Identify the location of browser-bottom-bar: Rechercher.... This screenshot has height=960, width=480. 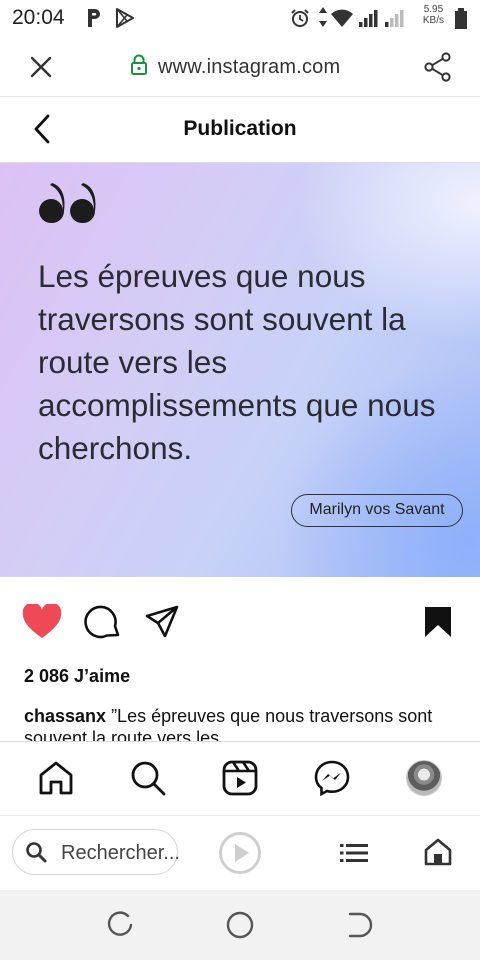
(240, 853).